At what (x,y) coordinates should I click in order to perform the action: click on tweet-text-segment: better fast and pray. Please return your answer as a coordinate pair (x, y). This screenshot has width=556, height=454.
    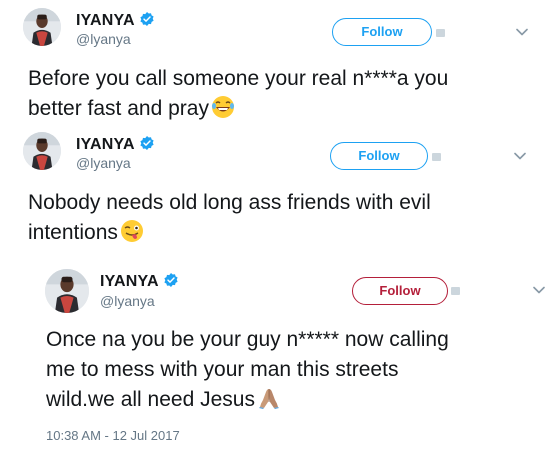
    Looking at the image, I should click on (118, 108).